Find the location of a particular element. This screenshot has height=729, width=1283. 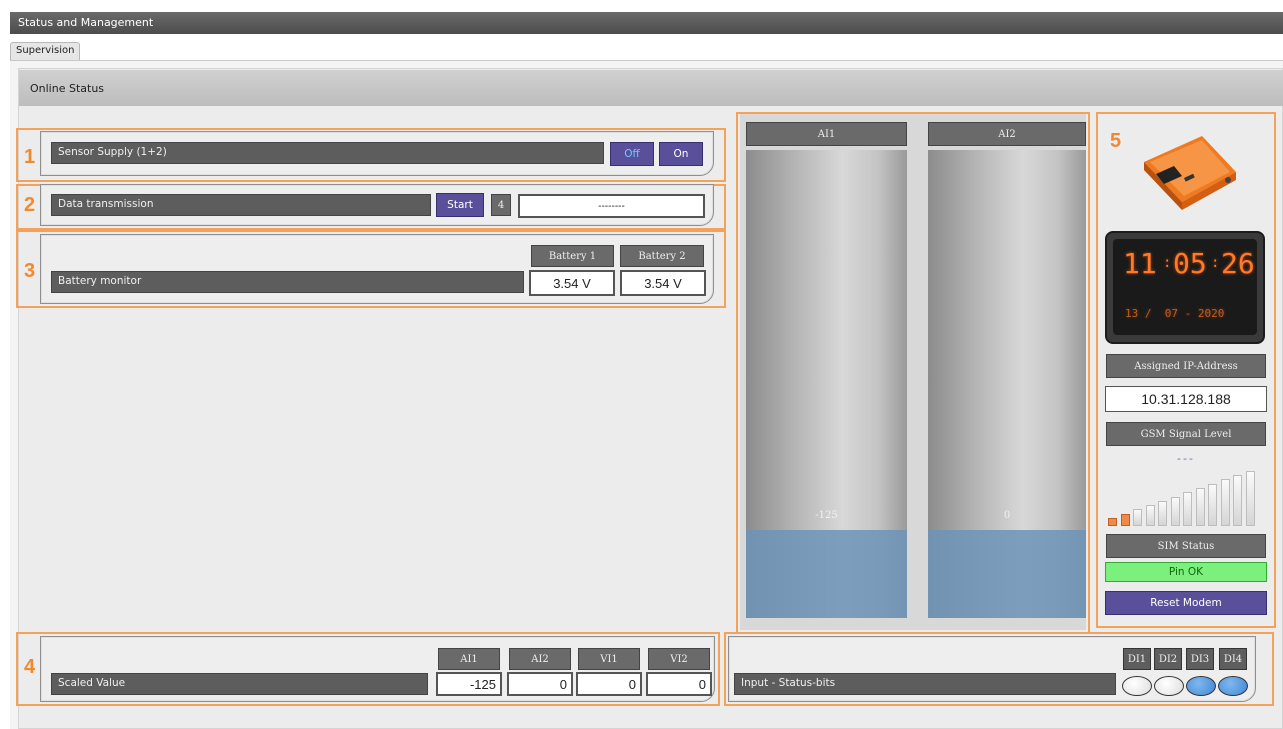

gsm-signal-value: --- is located at coordinates (1186, 458).